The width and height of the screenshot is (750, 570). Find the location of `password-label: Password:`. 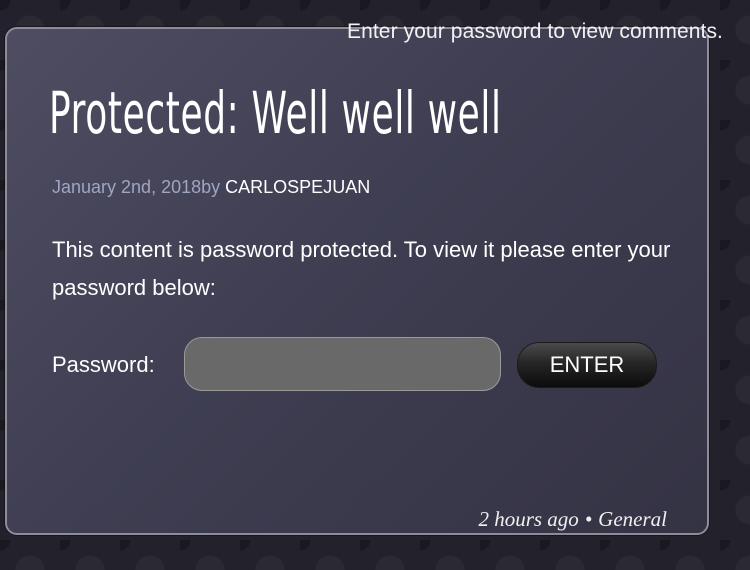

password-label: Password: is located at coordinates (103, 364).